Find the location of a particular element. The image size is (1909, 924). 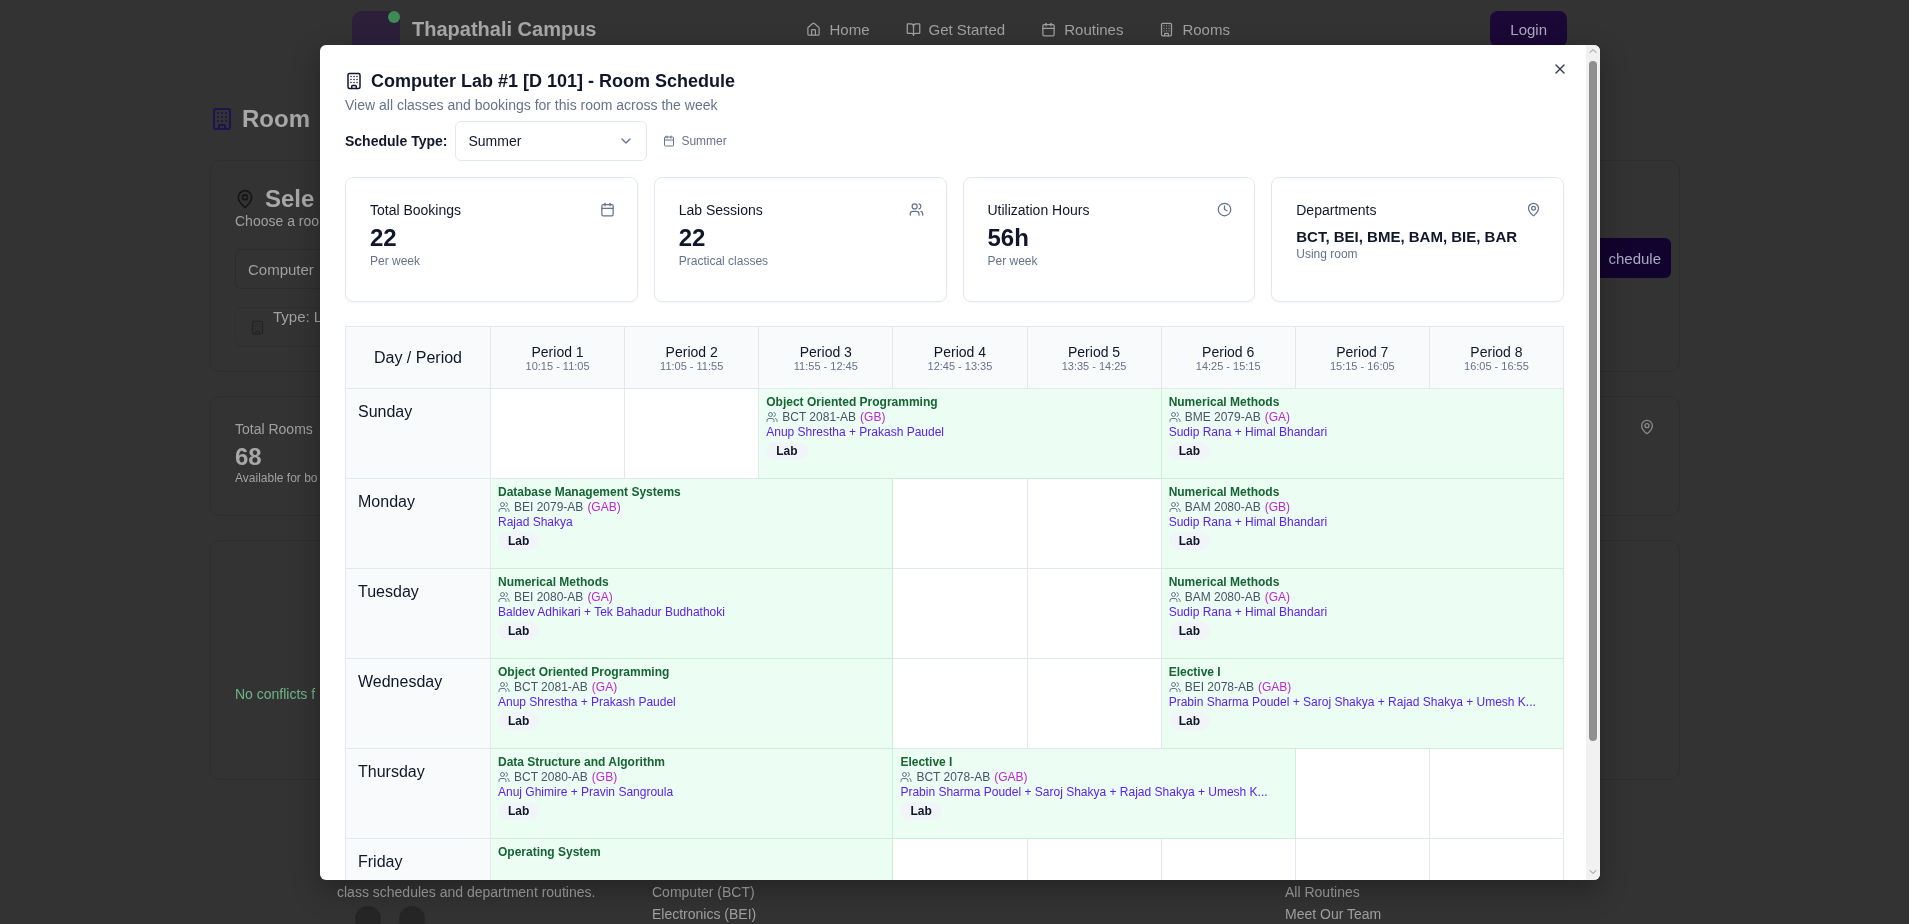

class-cell: Object Oriented Programming BCT 2081-AB (GA) Anup Shrestha + Prakash Paudel Lab is located at coordinates (692, 704).